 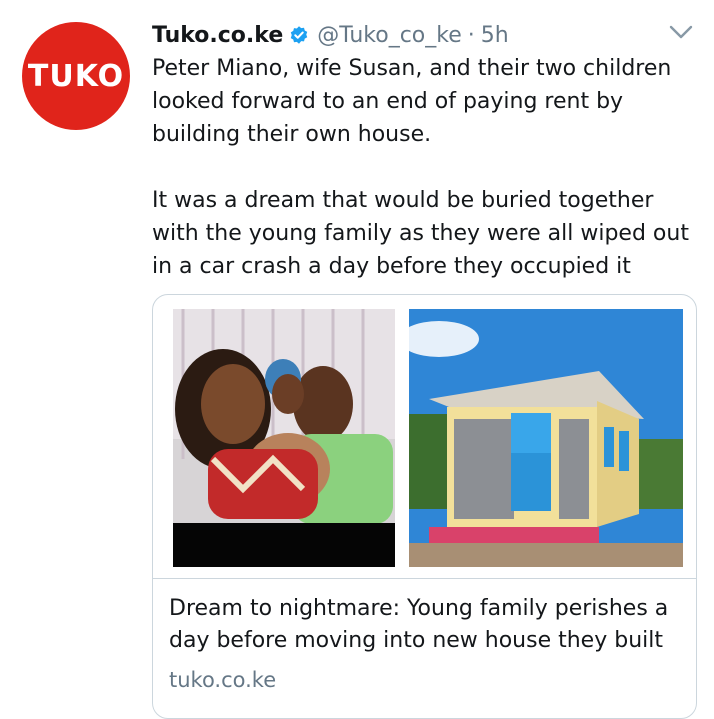 What do you see at coordinates (299, 35) in the screenshot?
I see `verified-badge-icon` at bounding box center [299, 35].